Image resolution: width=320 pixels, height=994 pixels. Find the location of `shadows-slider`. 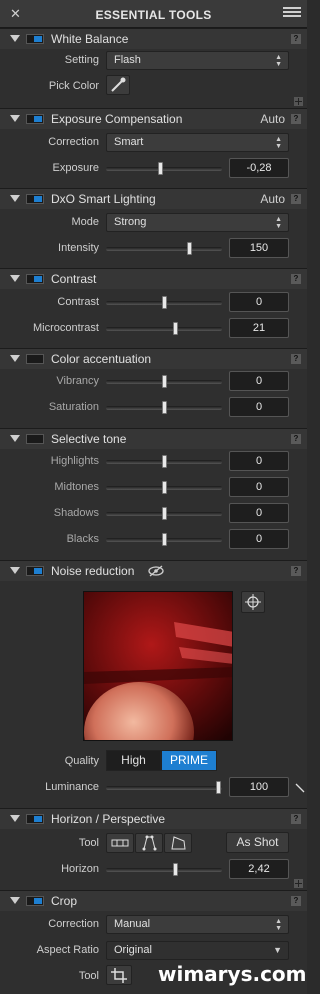

shadows-slider is located at coordinates (164, 513).